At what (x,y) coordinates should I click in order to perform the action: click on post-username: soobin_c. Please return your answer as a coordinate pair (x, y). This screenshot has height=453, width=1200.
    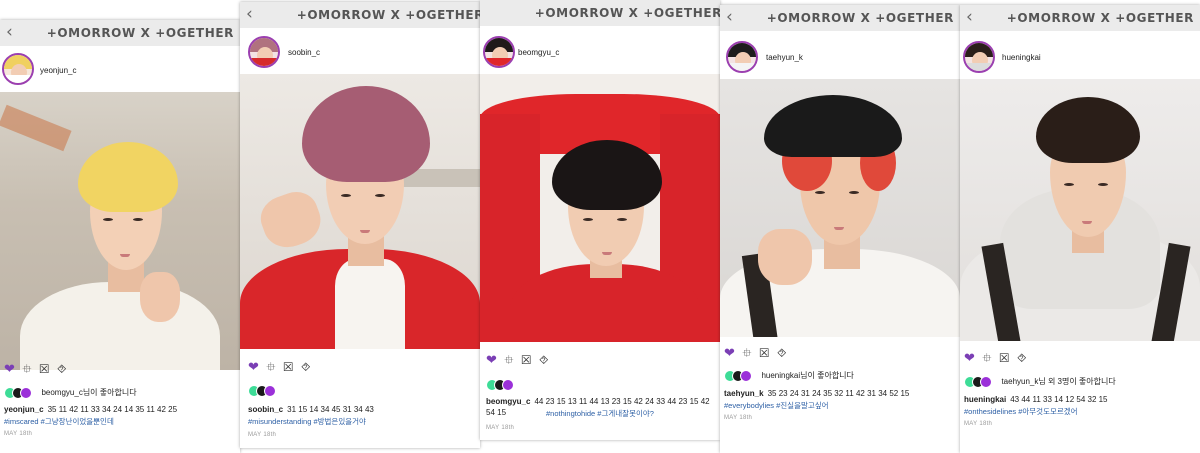
    Looking at the image, I should click on (304, 52).